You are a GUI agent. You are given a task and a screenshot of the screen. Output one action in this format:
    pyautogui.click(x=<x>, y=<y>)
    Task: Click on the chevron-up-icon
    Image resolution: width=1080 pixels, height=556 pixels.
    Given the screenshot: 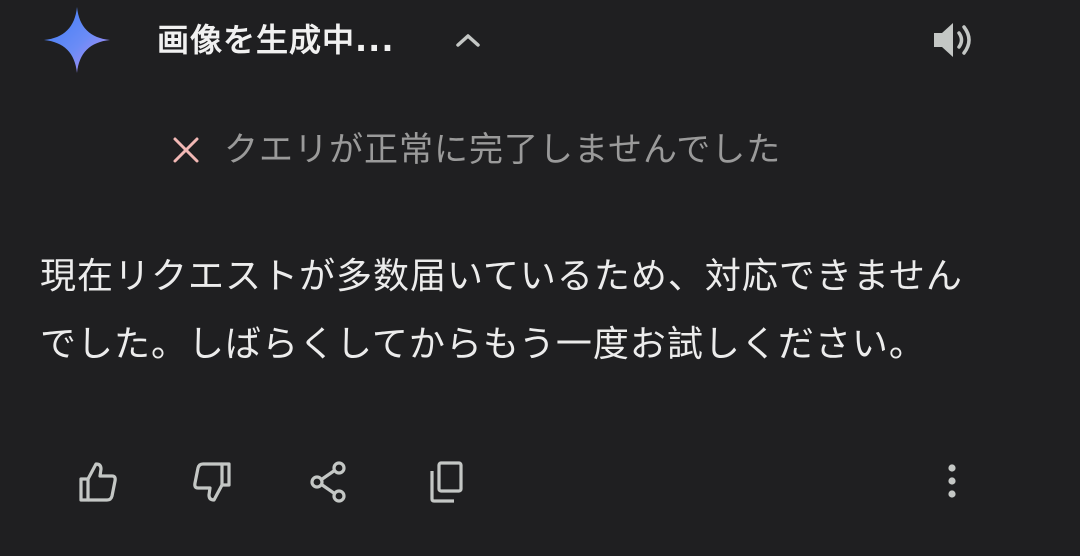 What is the action you would take?
    pyautogui.click(x=468, y=40)
    